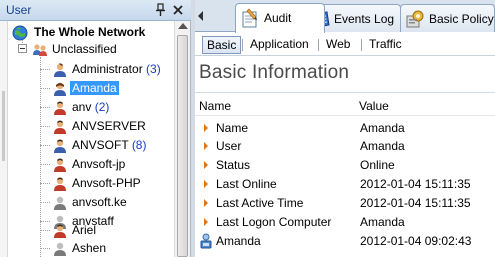 Image resolution: width=495 pixels, height=257 pixels. What do you see at coordinates (246, 184) in the screenshot?
I see `info-row-label: Last Online` at bounding box center [246, 184].